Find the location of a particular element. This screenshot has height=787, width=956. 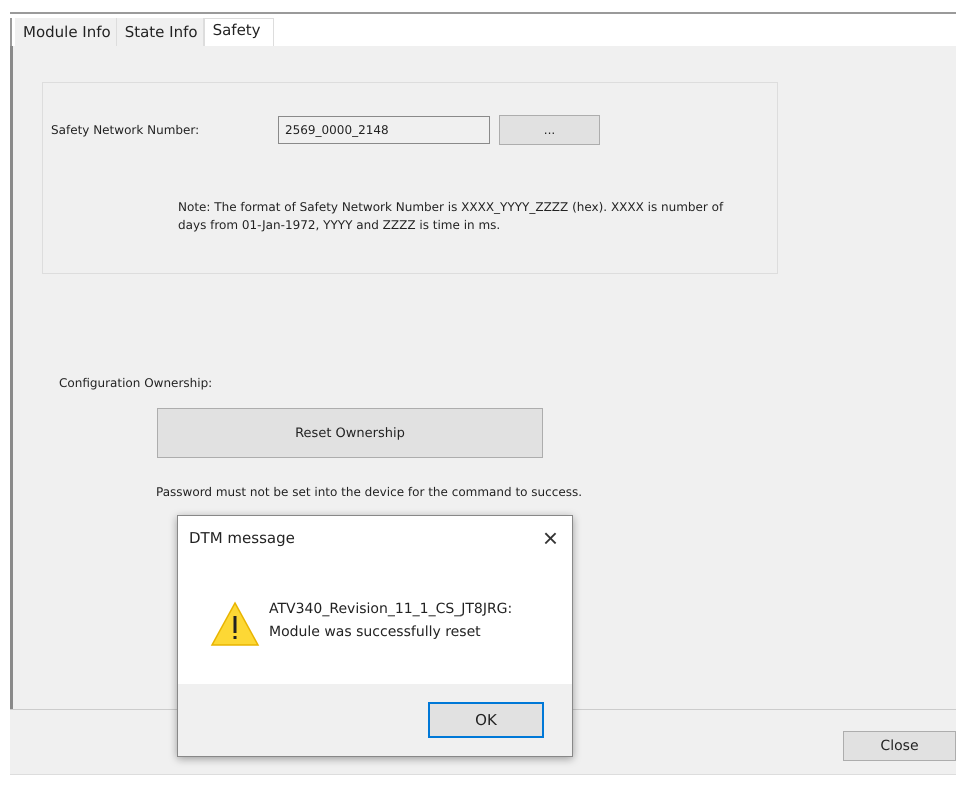

tab: Safety is located at coordinates (239, 32).